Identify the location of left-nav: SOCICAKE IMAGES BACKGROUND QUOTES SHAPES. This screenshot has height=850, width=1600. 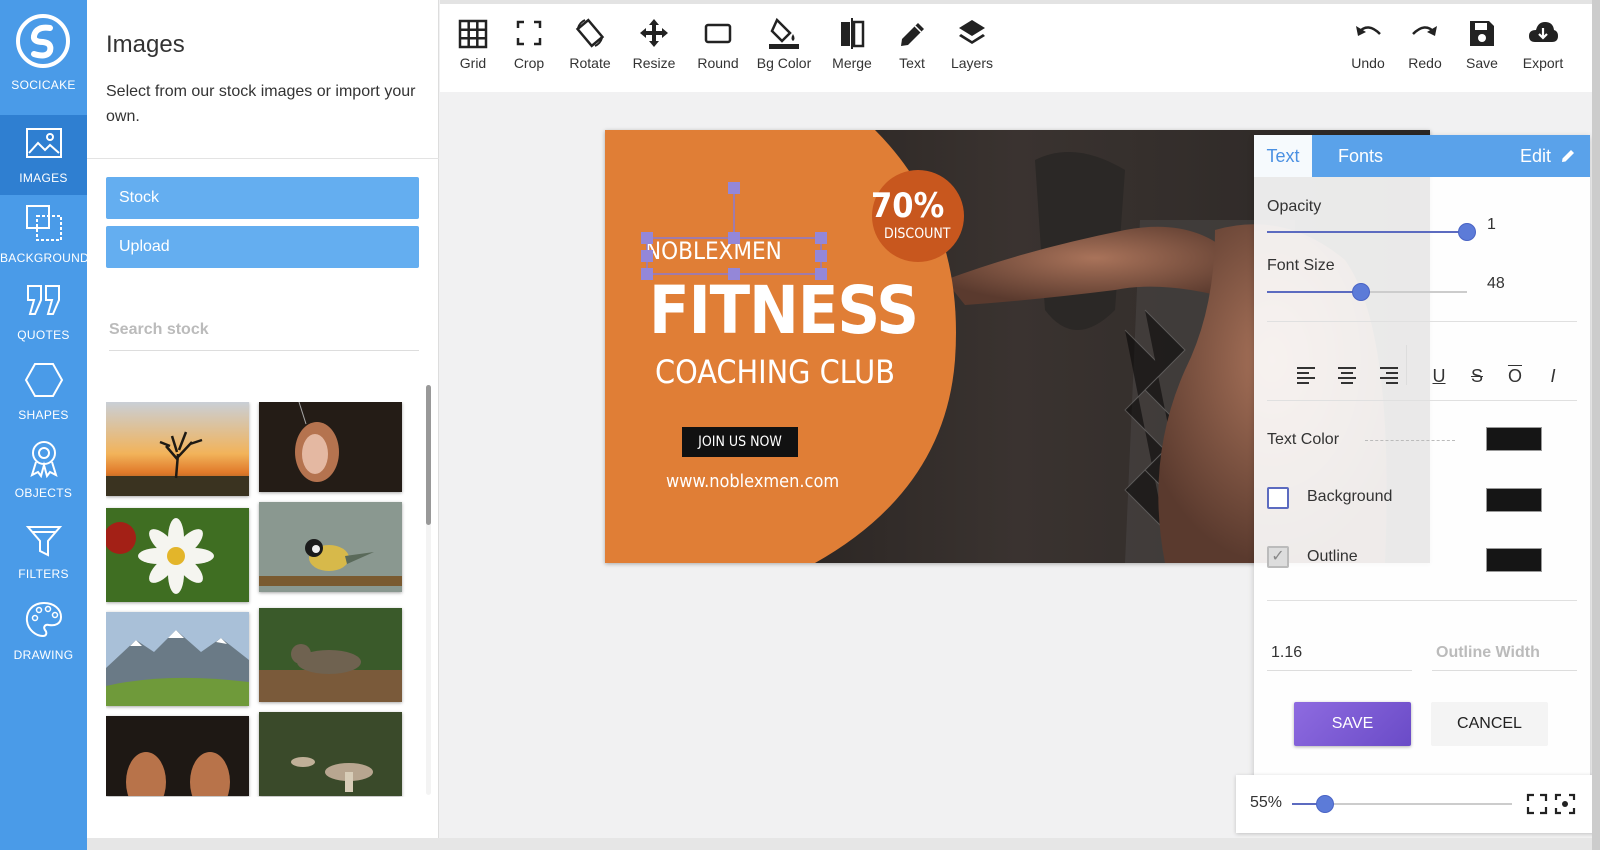
(45, 425).